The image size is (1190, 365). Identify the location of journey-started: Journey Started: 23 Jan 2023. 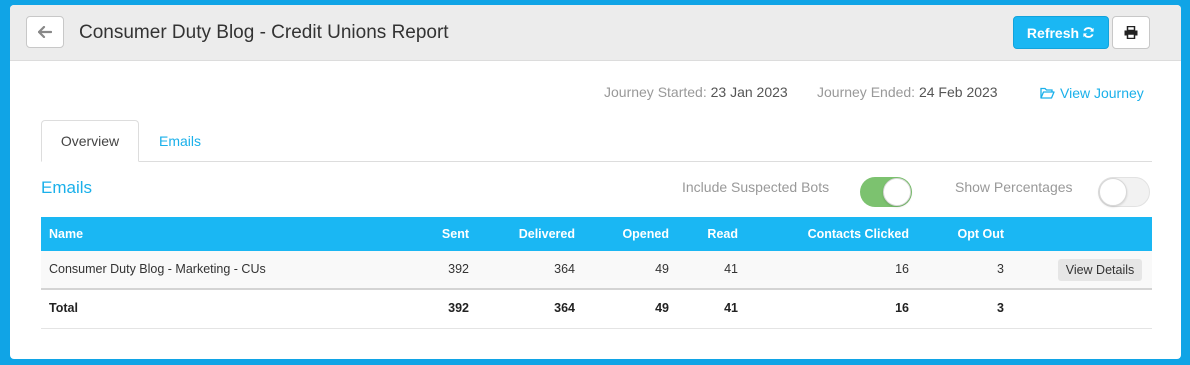
(696, 92).